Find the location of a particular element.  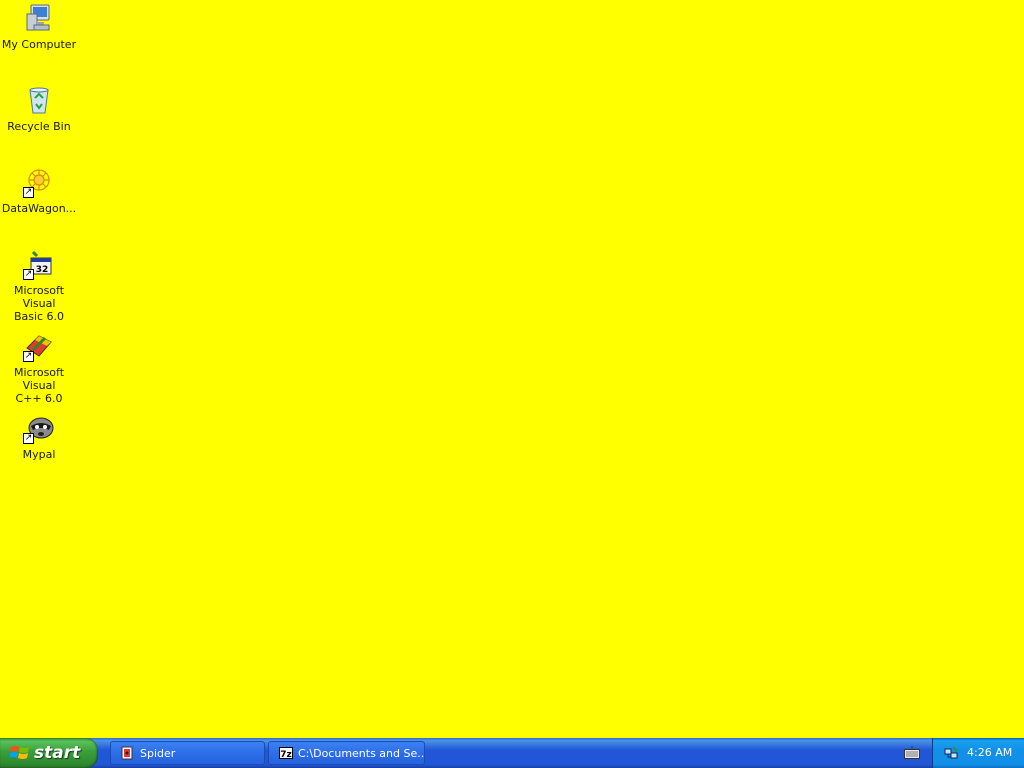

datawagon-icon: ↗ is located at coordinates (39, 182).